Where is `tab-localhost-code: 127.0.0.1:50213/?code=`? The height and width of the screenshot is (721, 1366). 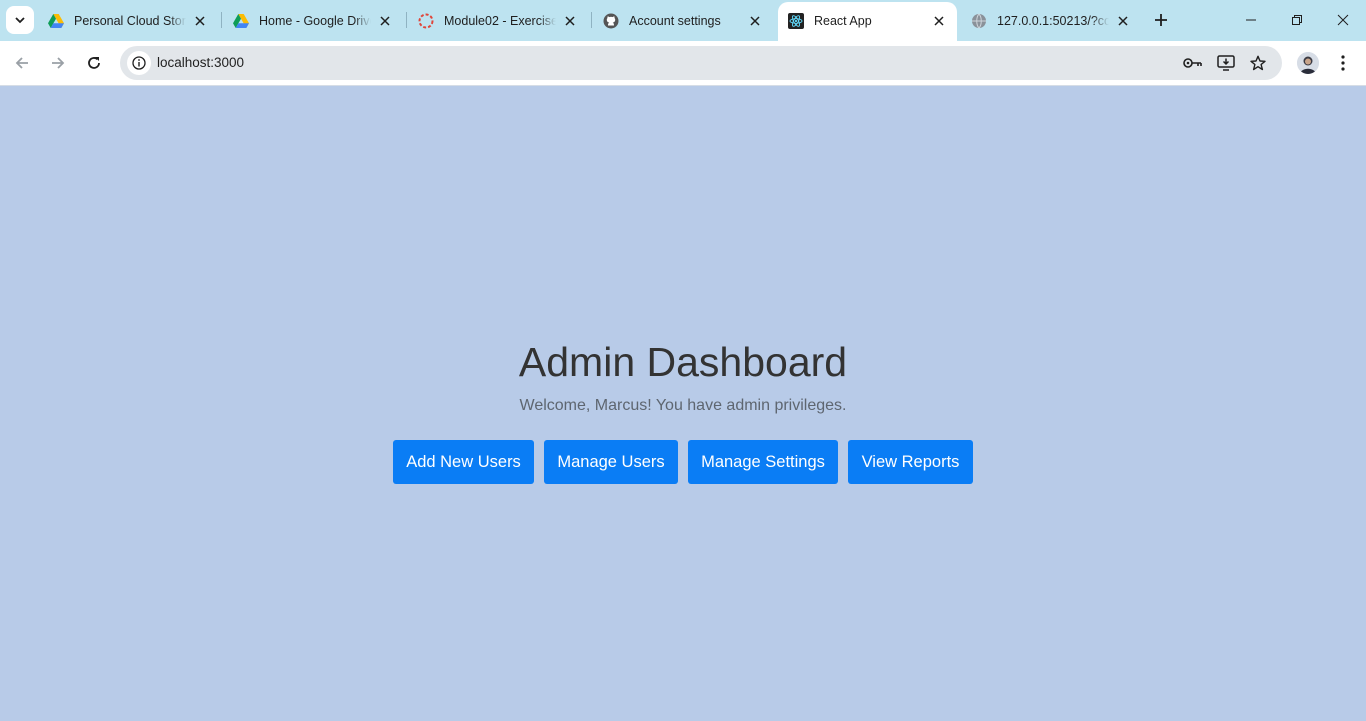
tab-localhost-code: 127.0.0.1:50213/?code= is located at coordinates (1051, 20).